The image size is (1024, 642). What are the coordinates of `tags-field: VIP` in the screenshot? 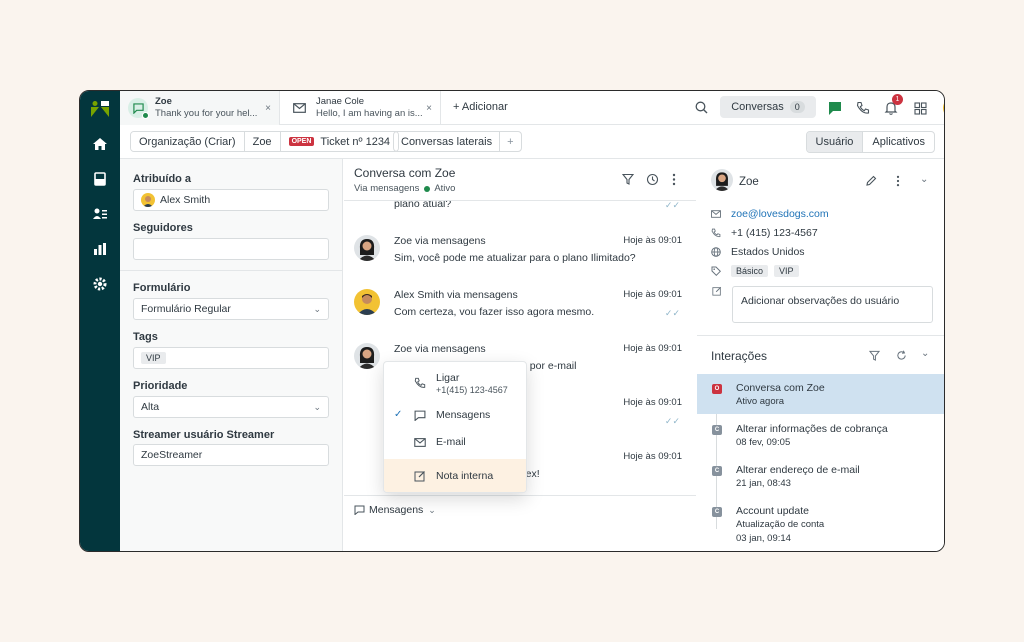 It's located at (231, 358).